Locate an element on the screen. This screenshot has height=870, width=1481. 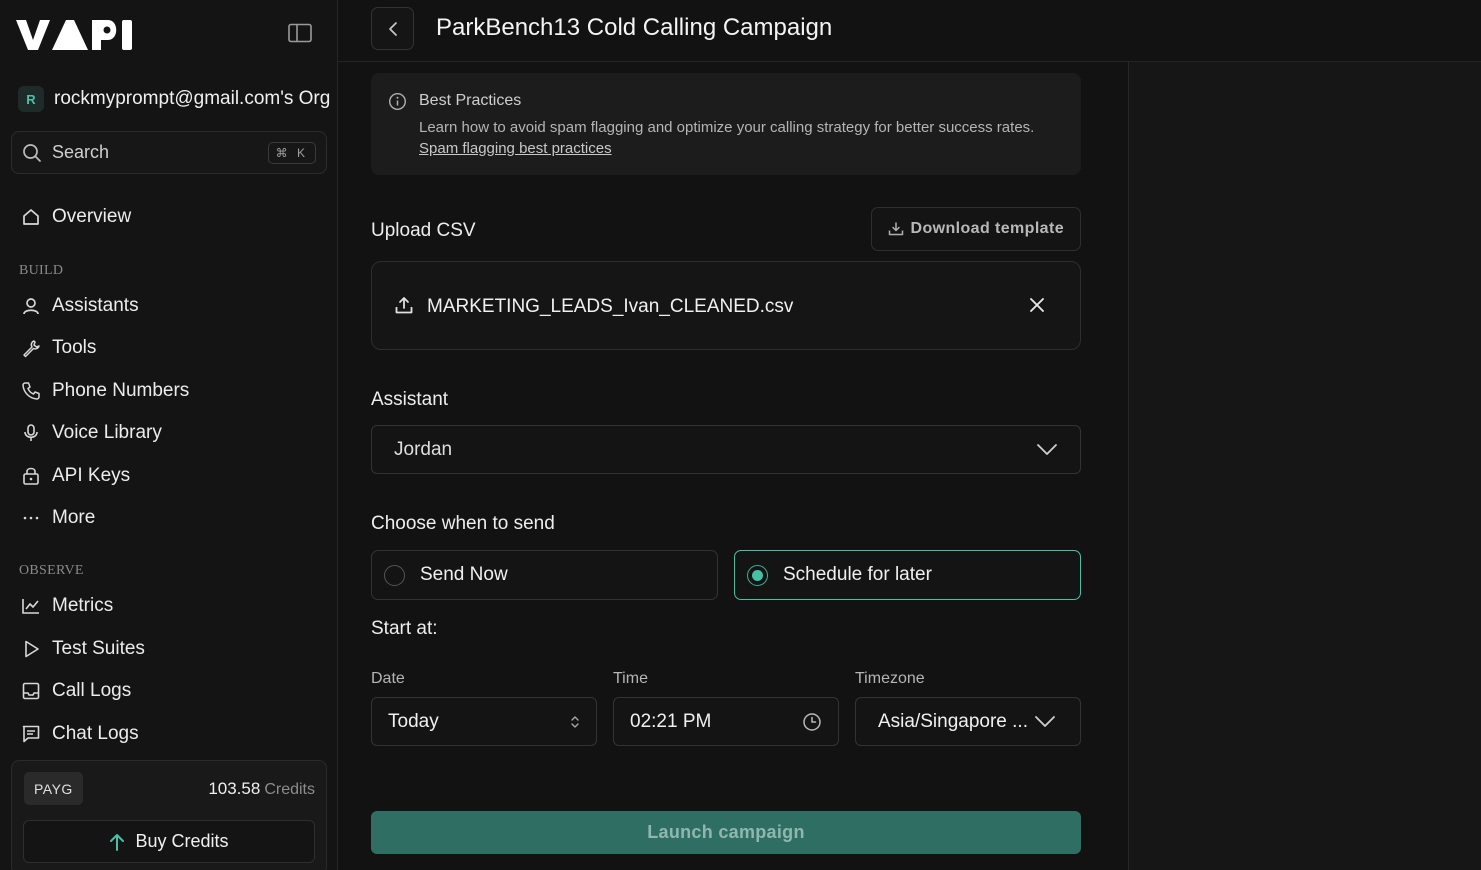
time-label: Time is located at coordinates (630, 678).